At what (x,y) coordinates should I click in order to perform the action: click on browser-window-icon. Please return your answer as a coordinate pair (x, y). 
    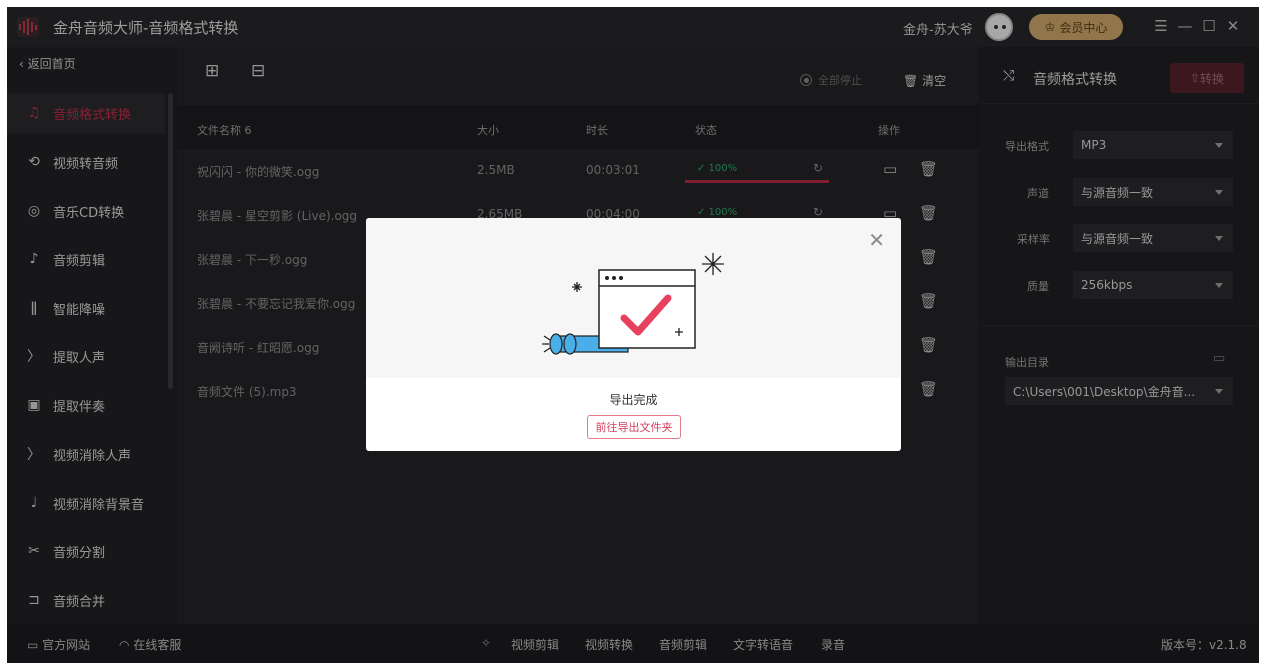
    Looking at the image, I should click on (647, 309).